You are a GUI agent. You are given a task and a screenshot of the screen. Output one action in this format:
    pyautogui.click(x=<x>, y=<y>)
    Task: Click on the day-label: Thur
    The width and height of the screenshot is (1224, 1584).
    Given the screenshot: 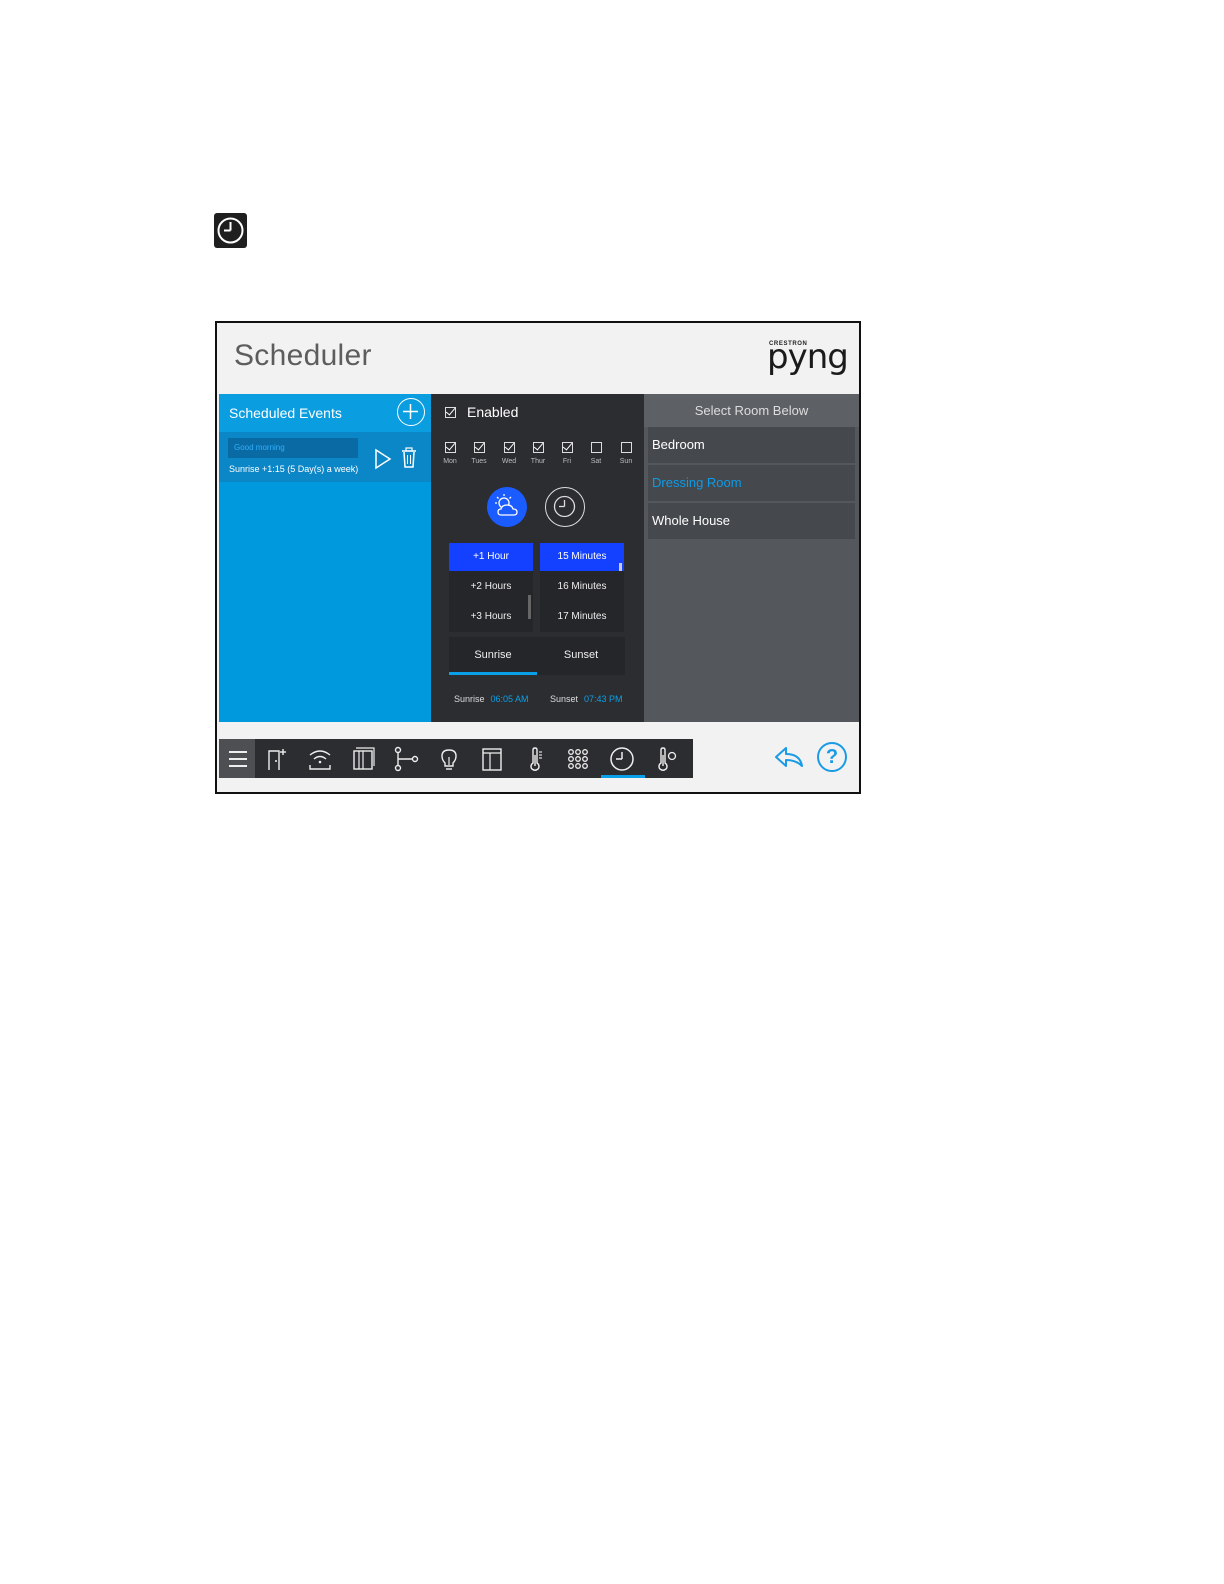 What is the action you would take?
    pyautogui.click(x=538, y=461)
    